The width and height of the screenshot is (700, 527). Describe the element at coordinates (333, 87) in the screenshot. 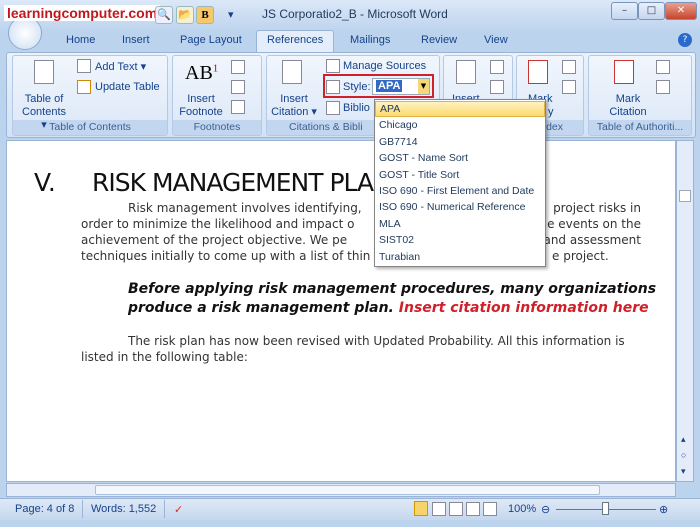

I see `style-icon` at that location.